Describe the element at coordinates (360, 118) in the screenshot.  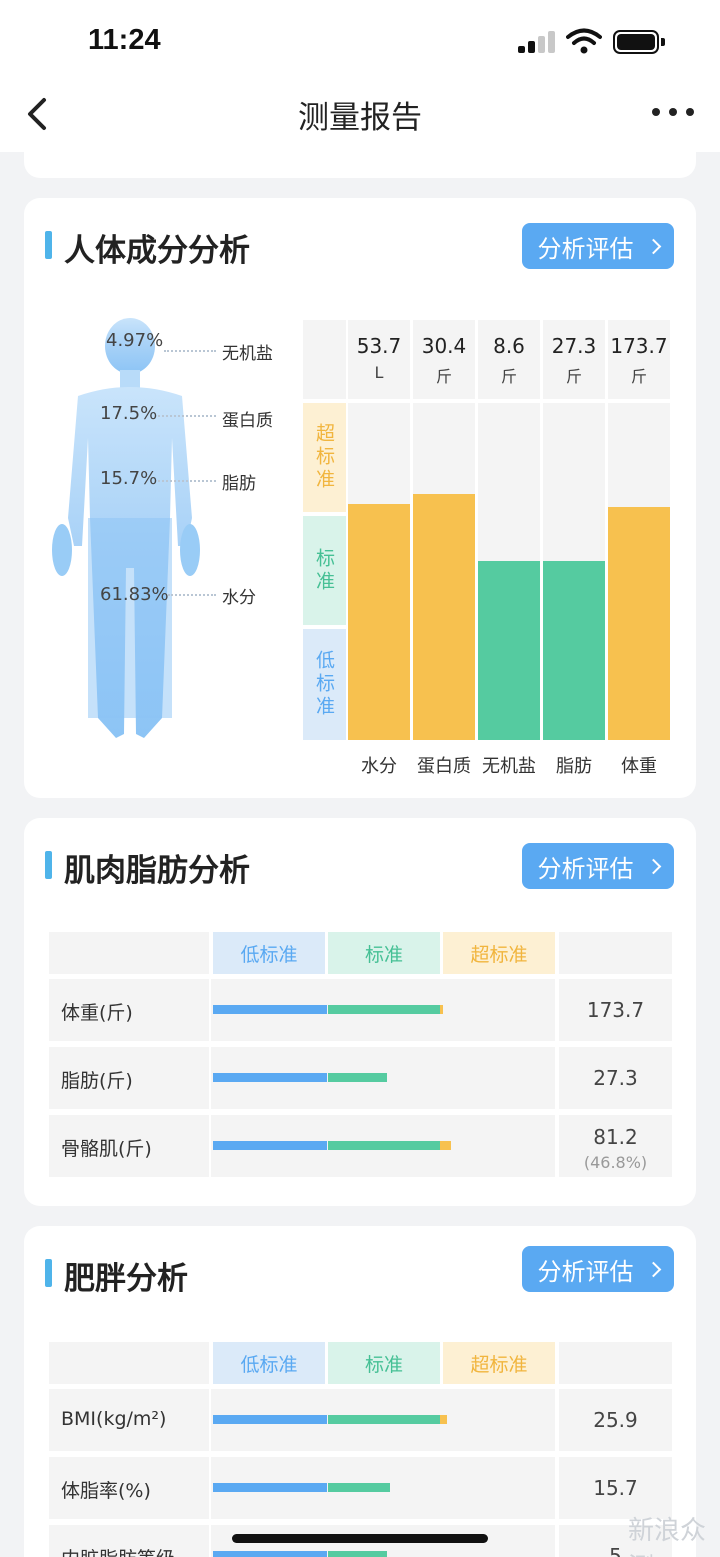
I see `page-title: 测量报告` at that location.